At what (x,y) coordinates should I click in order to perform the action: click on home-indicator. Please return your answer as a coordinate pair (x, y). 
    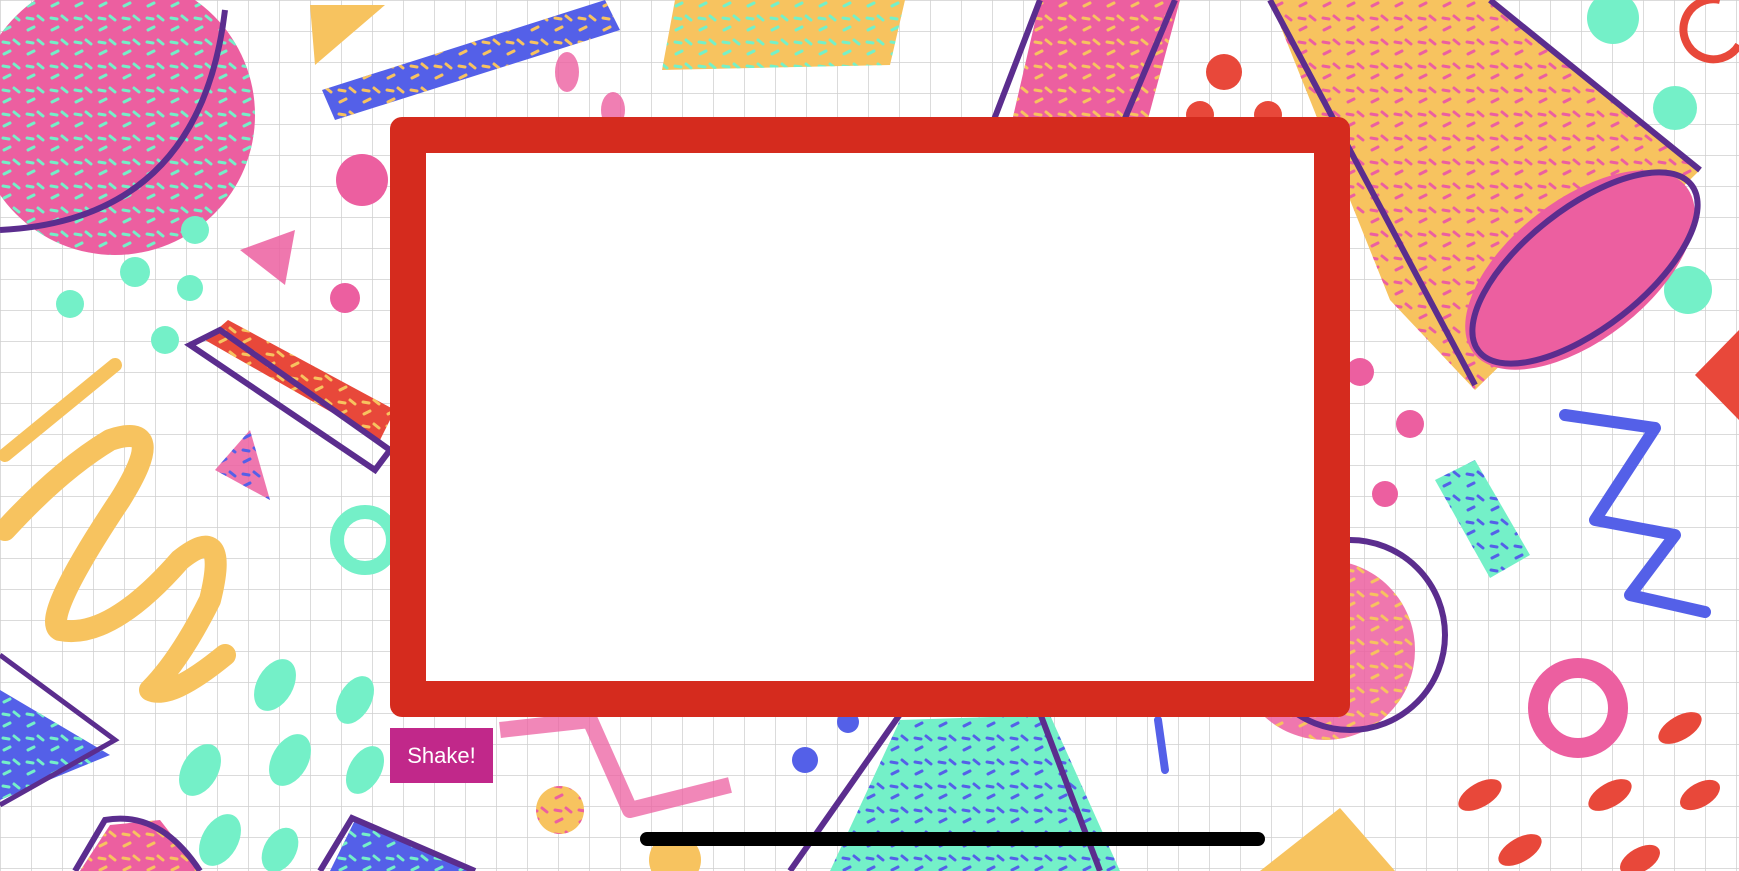
    Looking at the image, I should click on (952, 839).